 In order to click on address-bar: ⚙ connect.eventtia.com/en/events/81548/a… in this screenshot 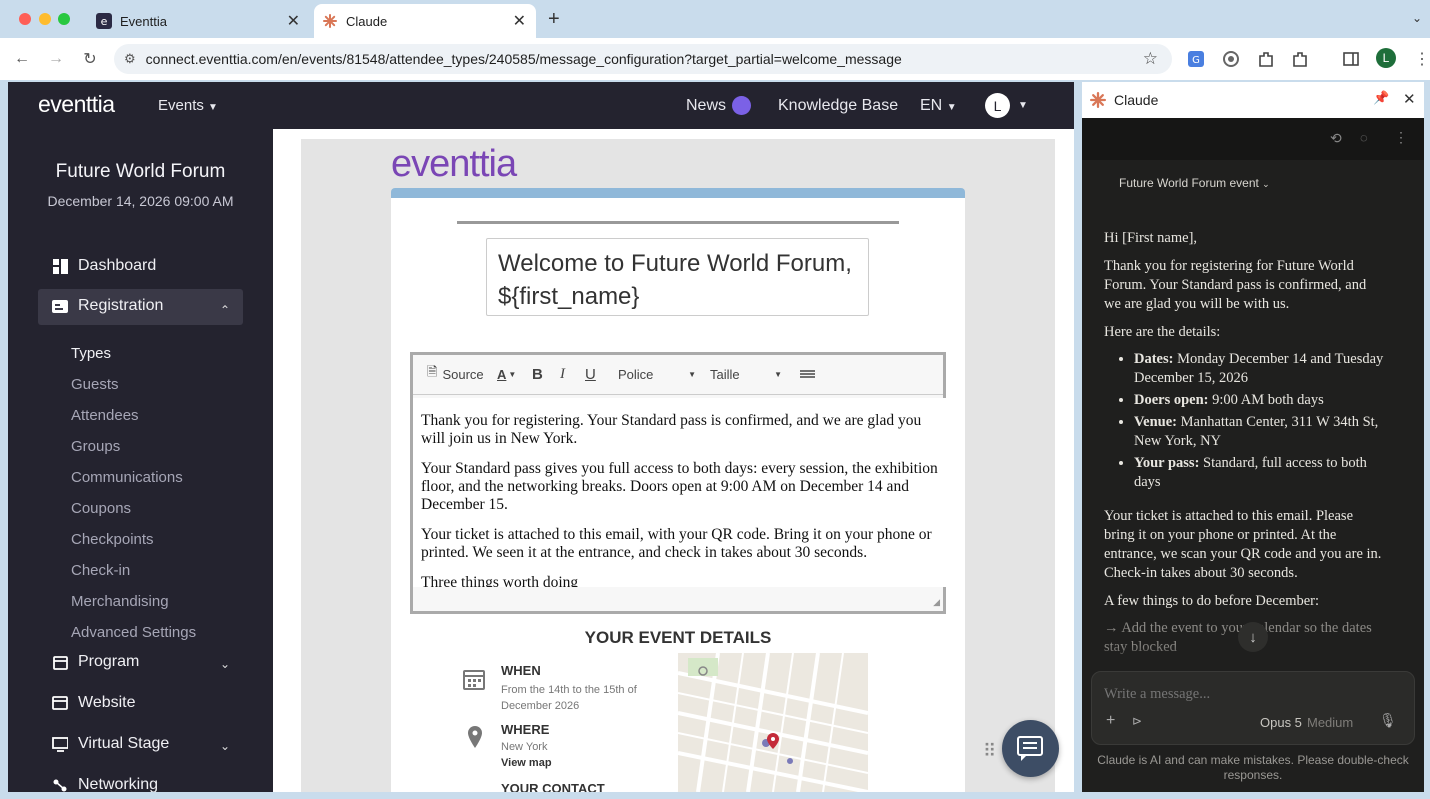, I will do `click(643, 59)`.